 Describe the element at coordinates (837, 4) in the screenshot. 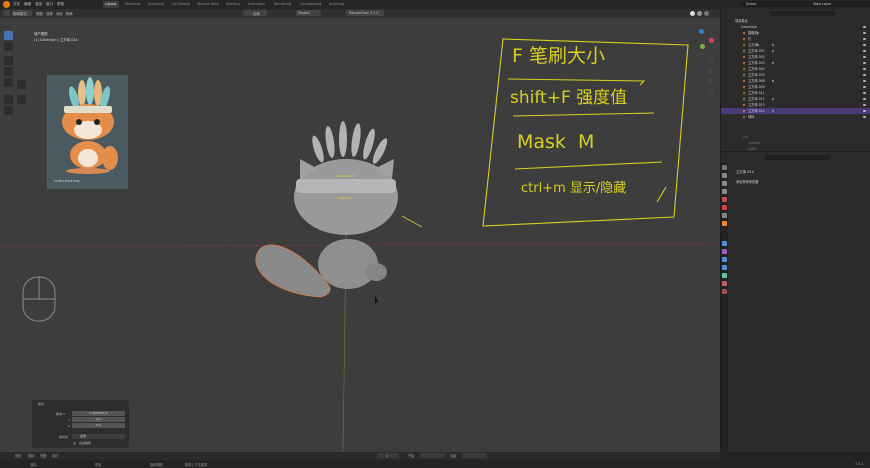

I see `view-layer-selector: View Layer` at that location.